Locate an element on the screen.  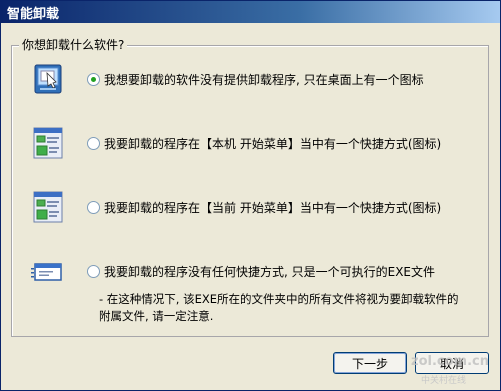
option-4-label: 我要卸载的程序没有任何快捷方式, 只是一个可执行的EXE文件 is located at coordinates (270, 271).